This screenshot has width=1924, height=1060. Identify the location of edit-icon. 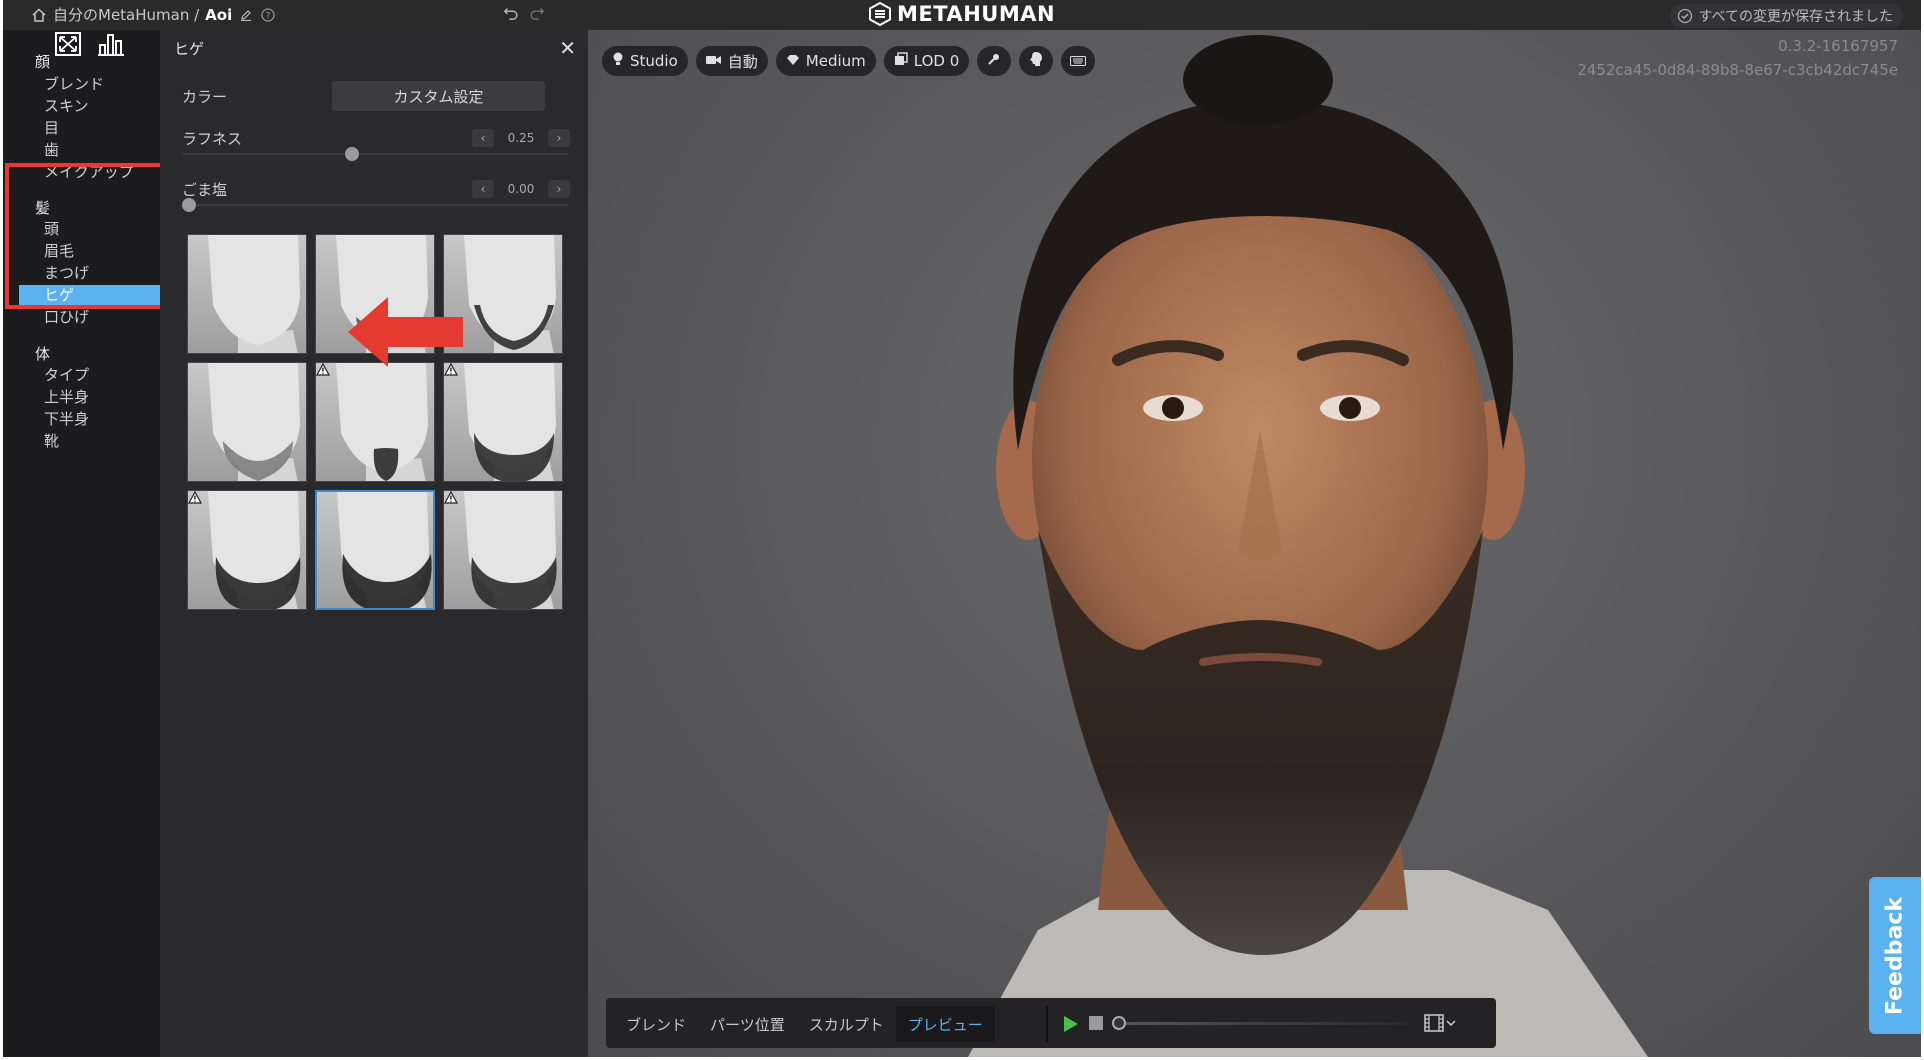
(246, 15).